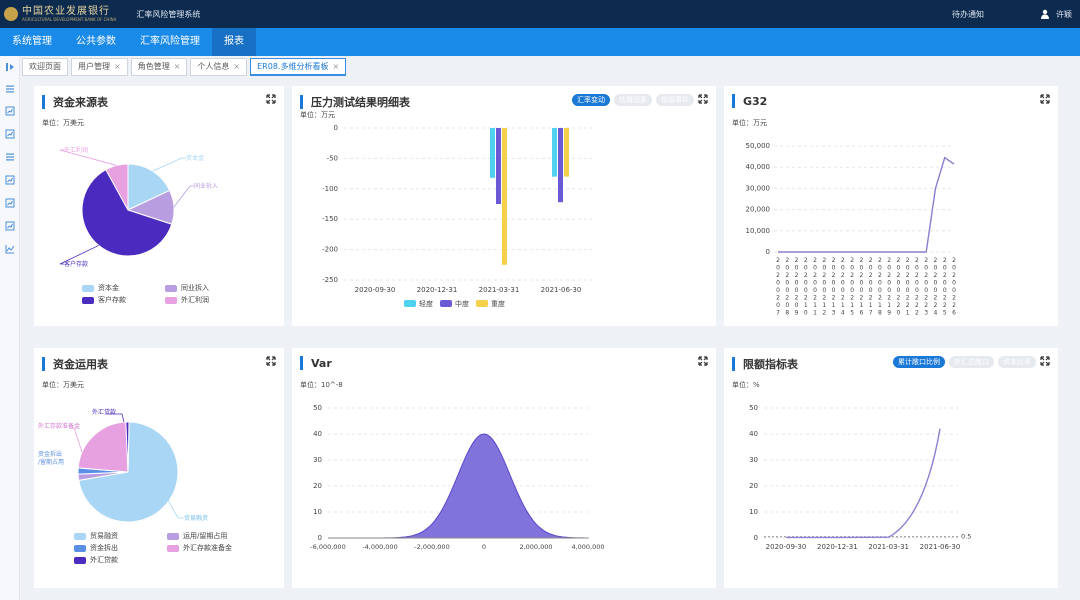  I want to click on usage-pie-chart: 外汇贷款外汇存款准备金资金拆出/留期占用贸易融资, so click(123, 465).